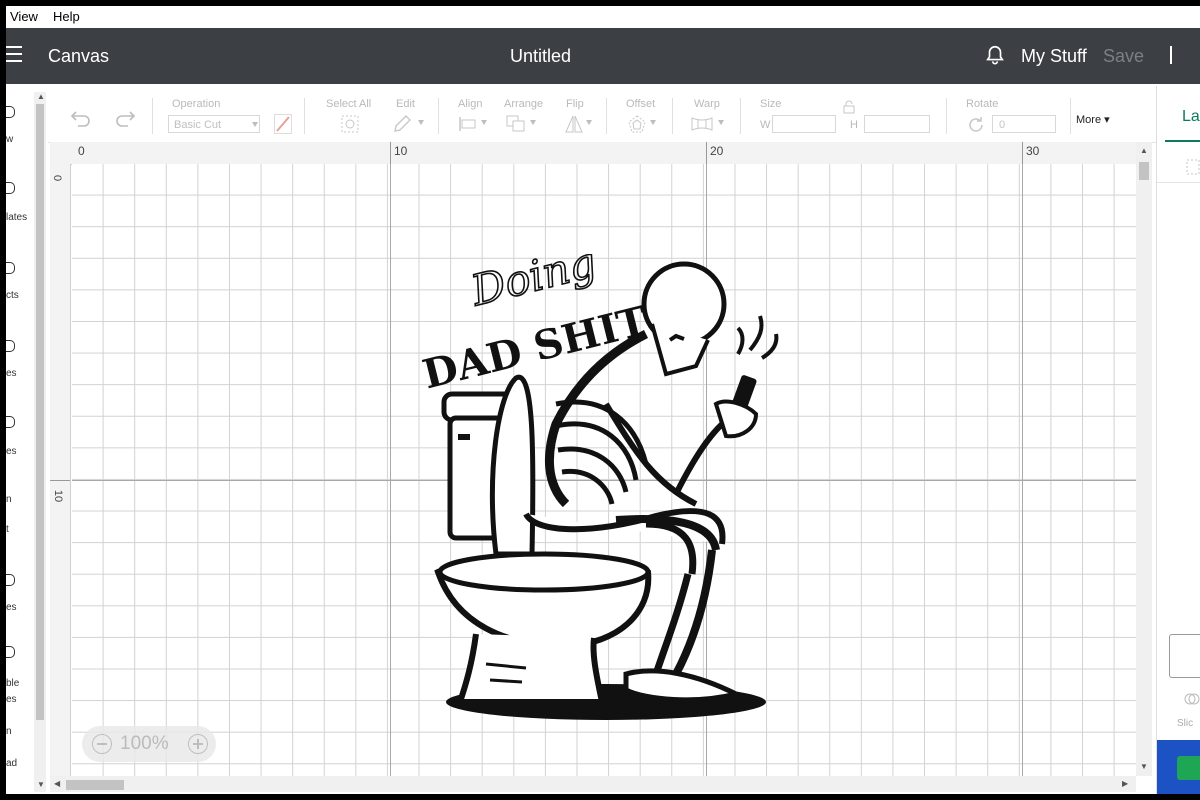 Image resolution: width=1200 pixels, height=800 pixels. What do you see at coordinates (804, 124) in the screenshot?
I see `width-input` at bounding box center [804, 124].